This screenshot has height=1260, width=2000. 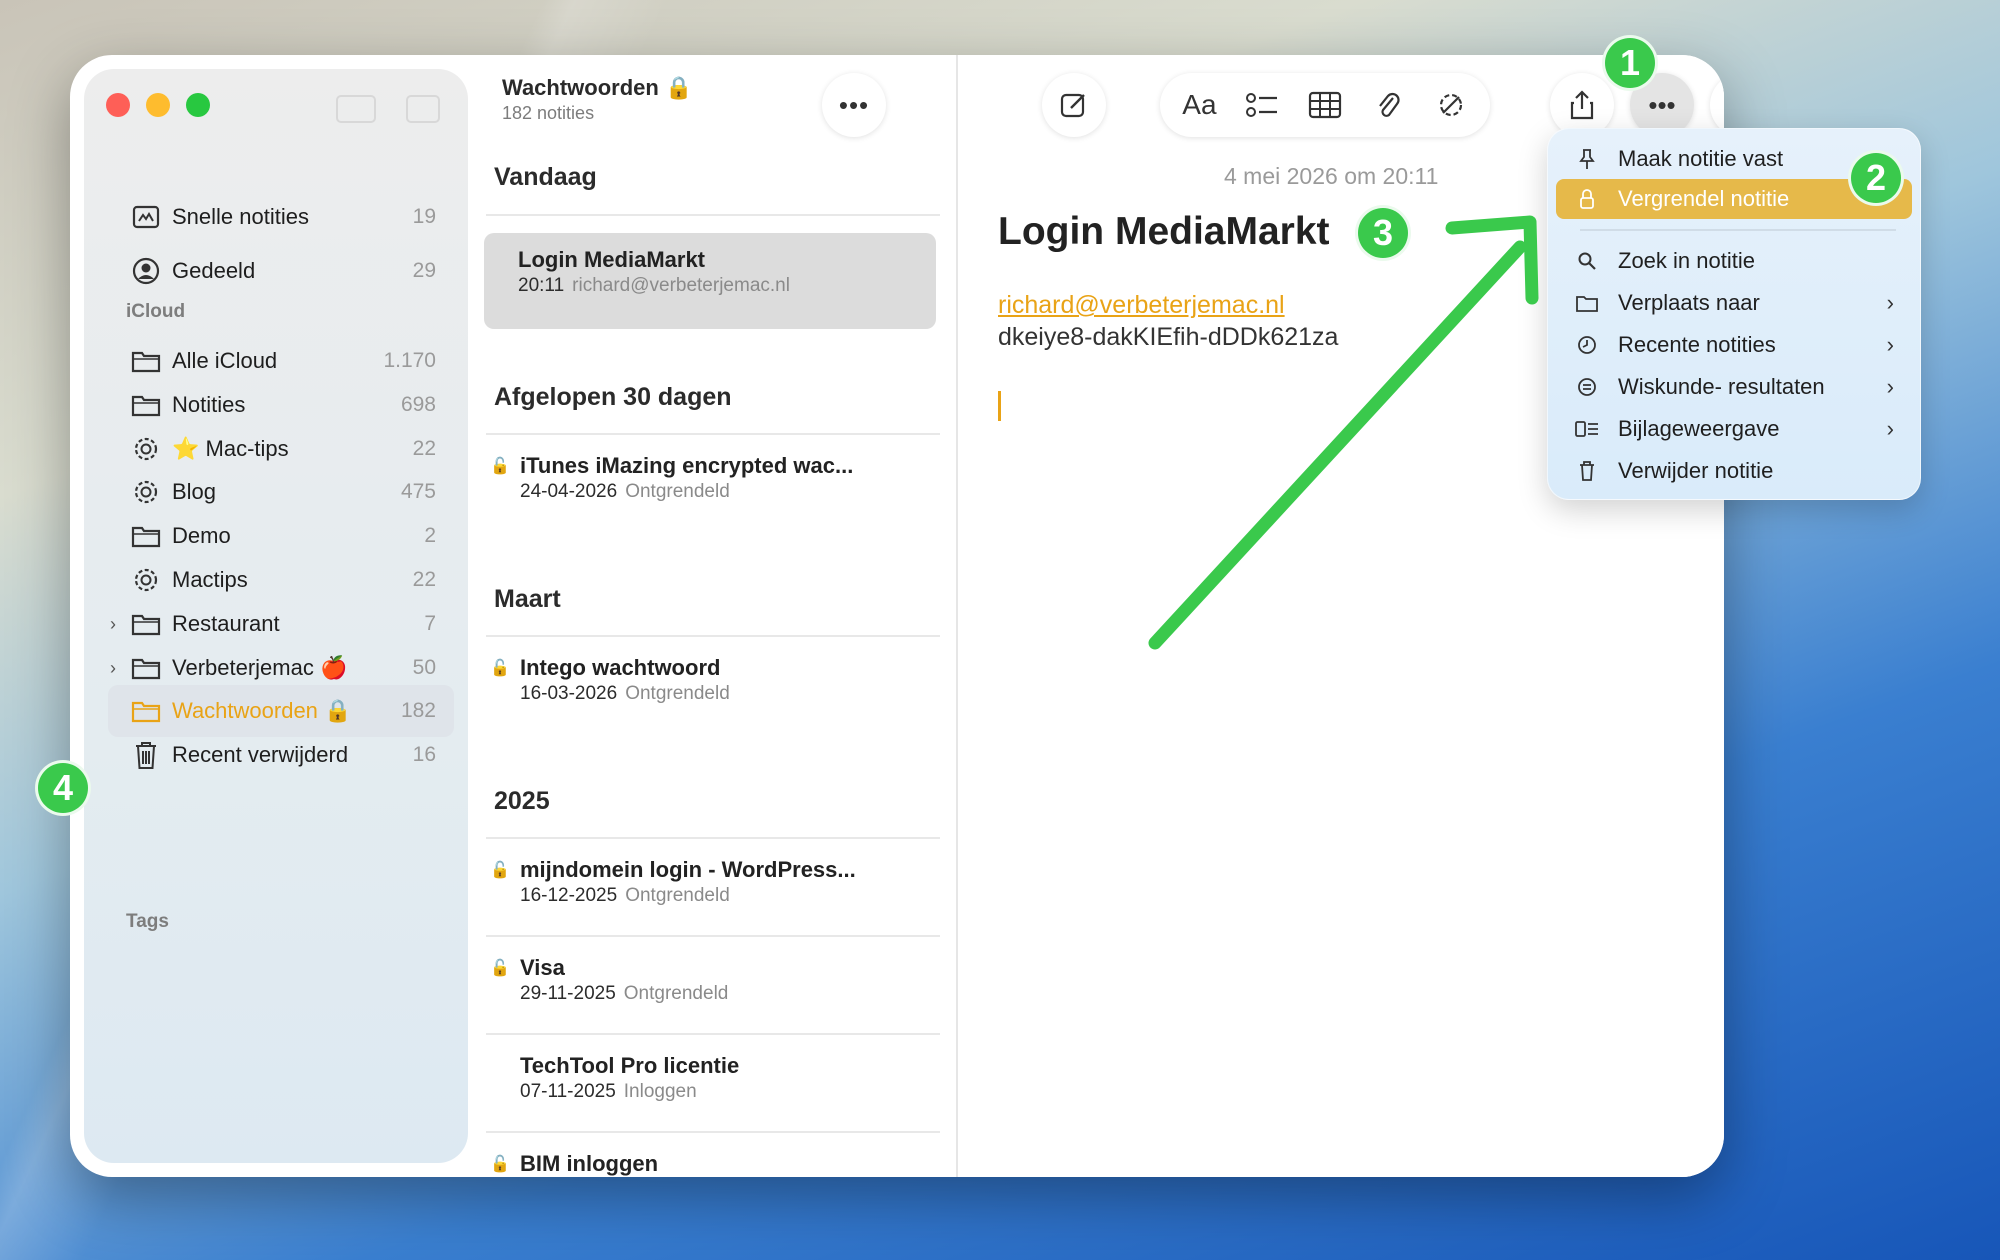 What do you see at coordinates (63, 788) in the screenshot?
I see `annotation-badge-4: 4` at bounding box center [63, 788].